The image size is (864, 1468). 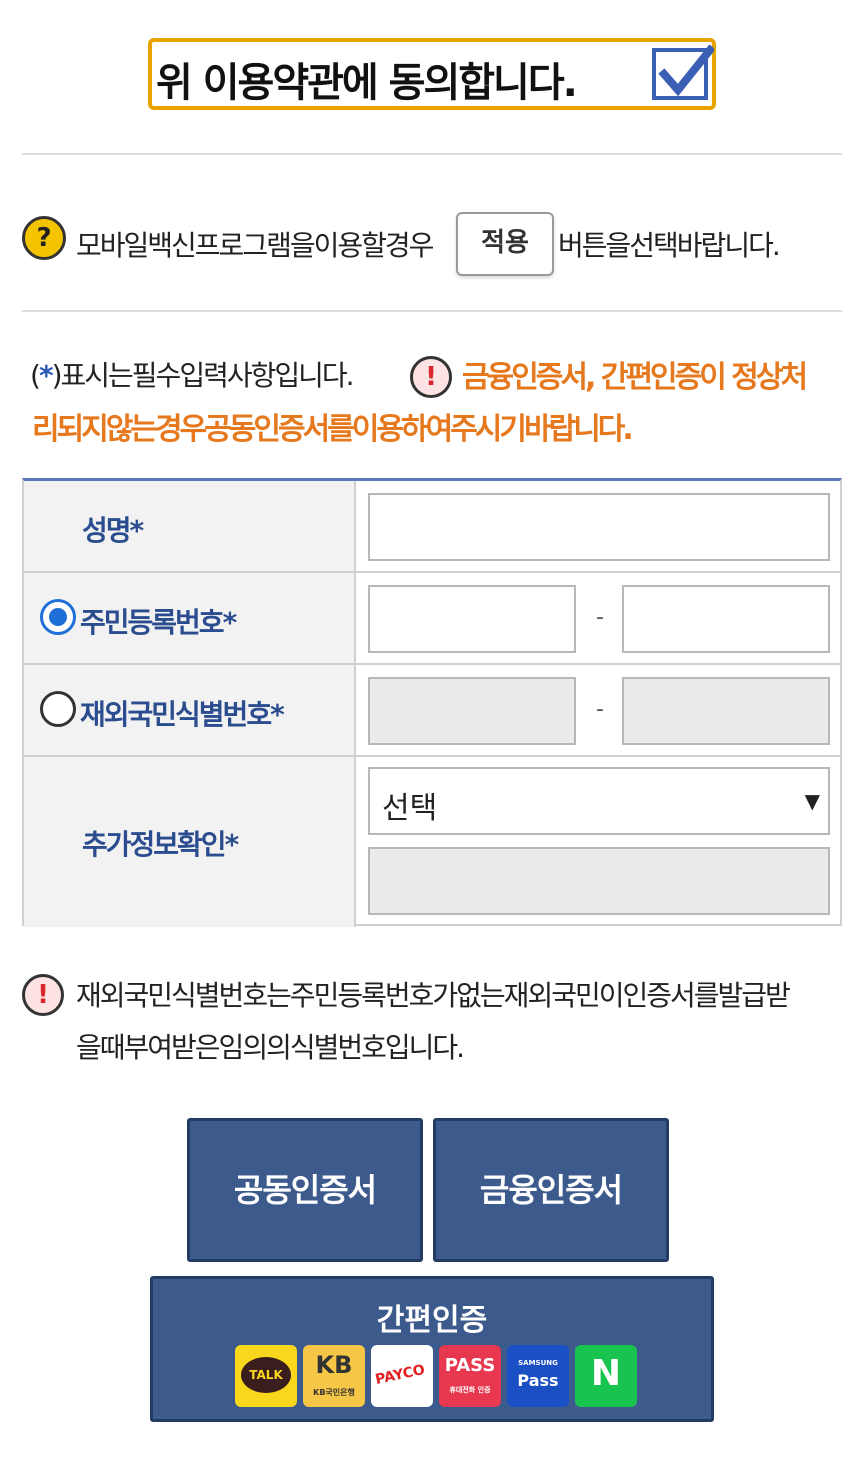 What do you see at coordinates (686, 70) in the screenshot?
I see `checkmark-icon` at bounding box center [686, 70].